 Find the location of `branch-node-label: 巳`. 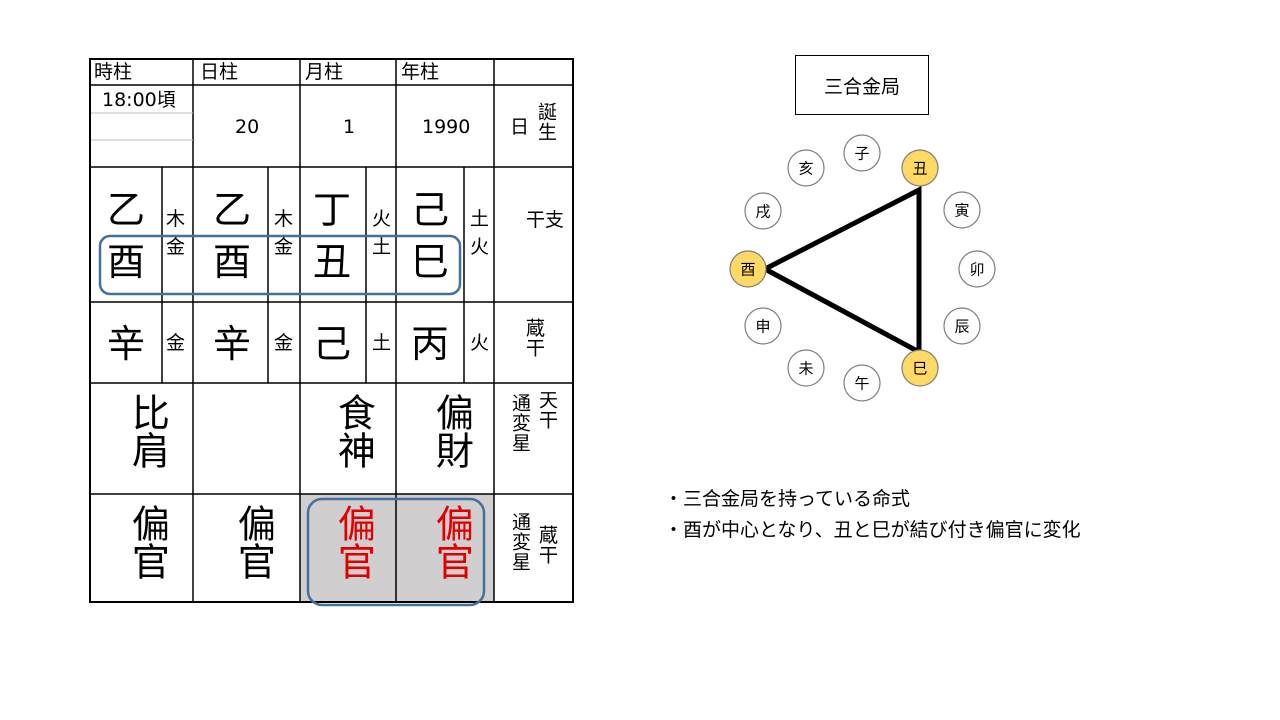

branch-node-label: 巳 is located at coordinates (919, 369).